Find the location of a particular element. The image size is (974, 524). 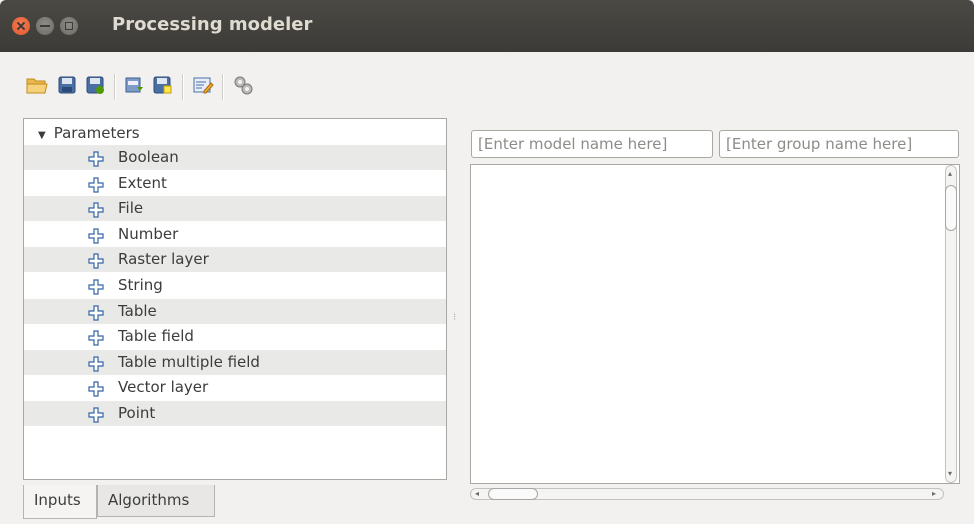

open-model-button is located at coordinates (37, 85).